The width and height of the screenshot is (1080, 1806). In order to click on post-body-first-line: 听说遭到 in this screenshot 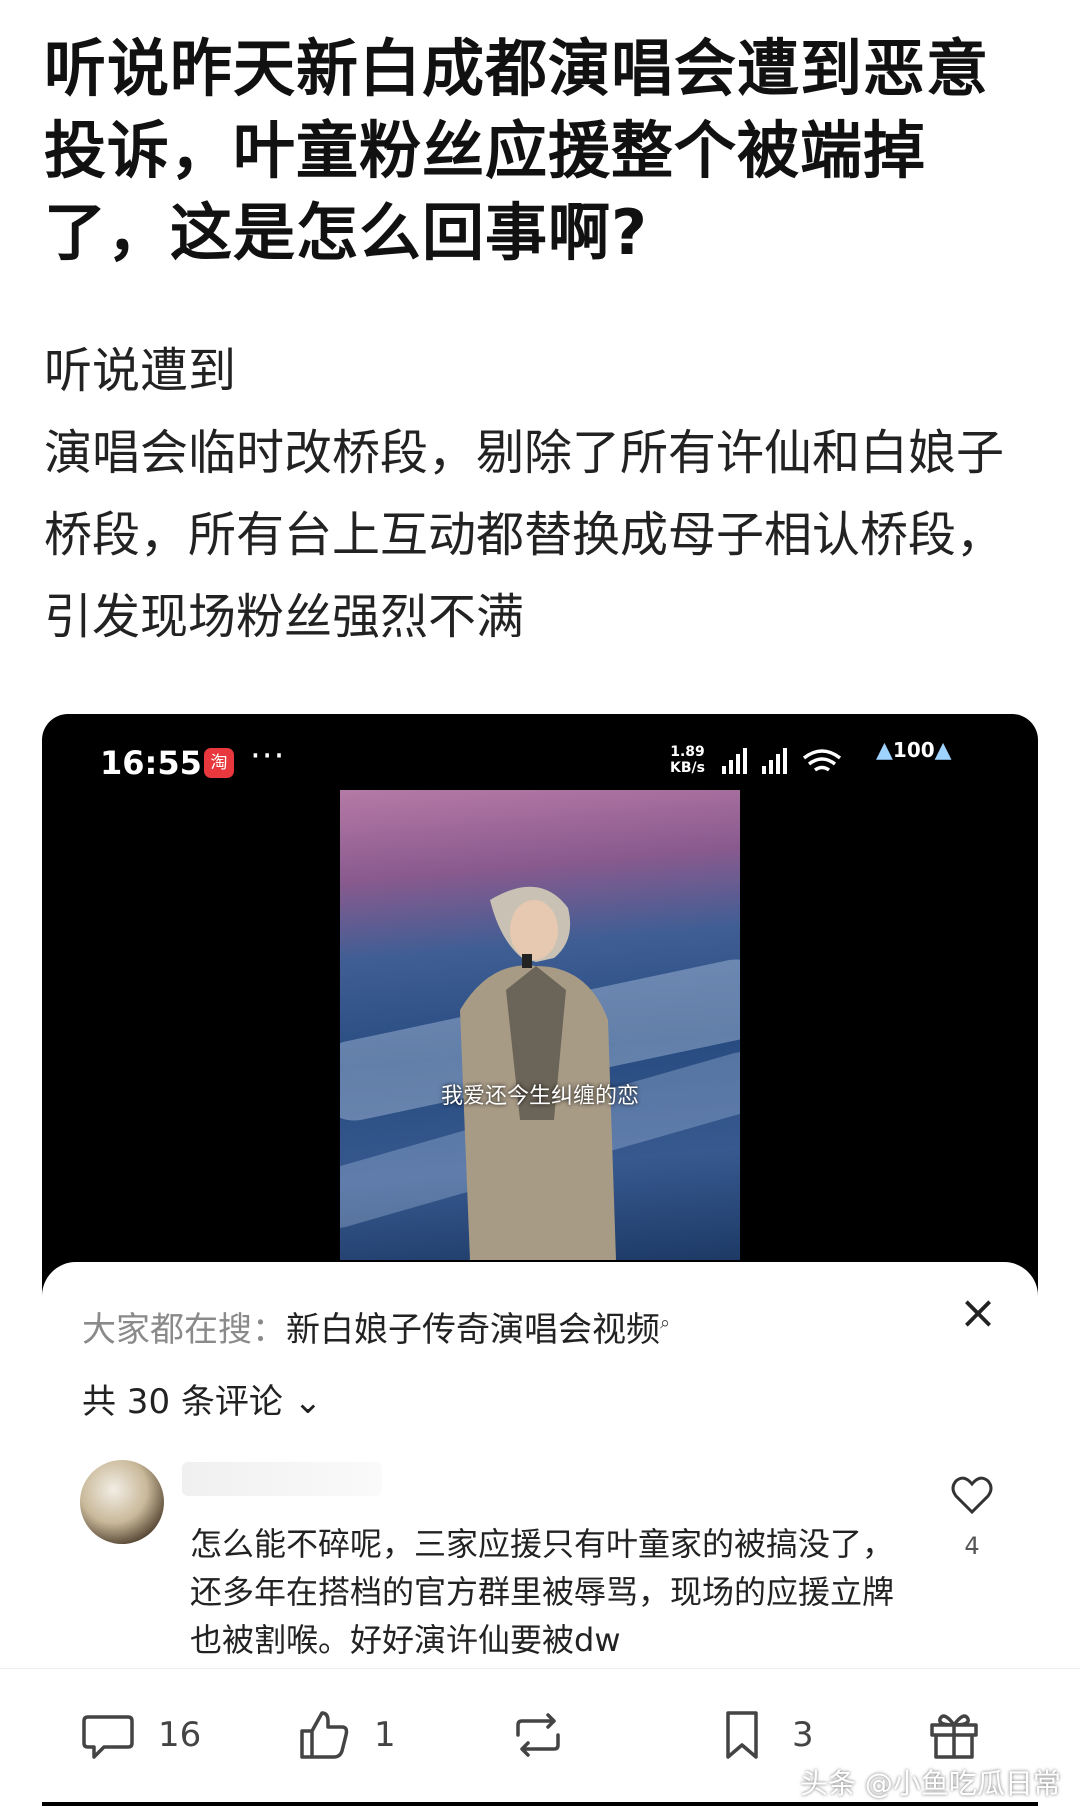, I will do `click(534, 371)`.